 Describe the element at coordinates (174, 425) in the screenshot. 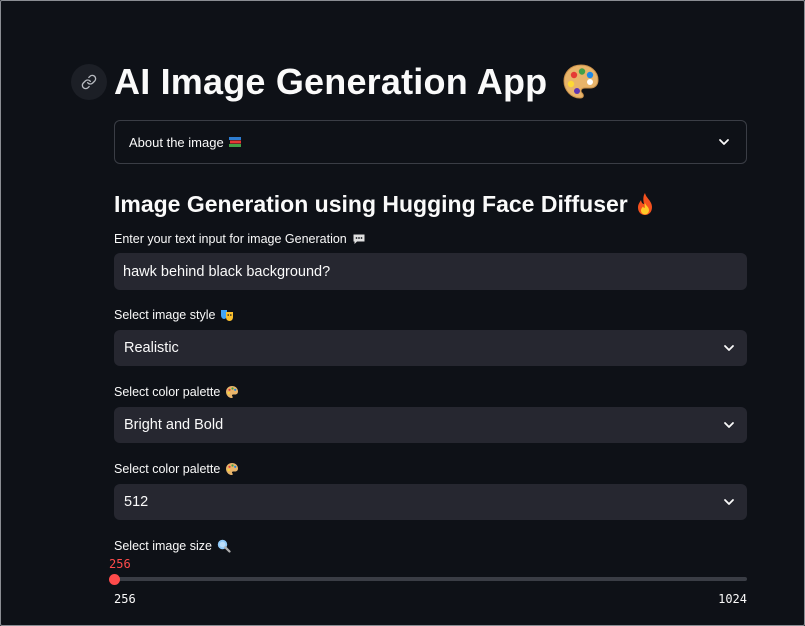

I see `palette-select-value: Bright and Bold` at that location.